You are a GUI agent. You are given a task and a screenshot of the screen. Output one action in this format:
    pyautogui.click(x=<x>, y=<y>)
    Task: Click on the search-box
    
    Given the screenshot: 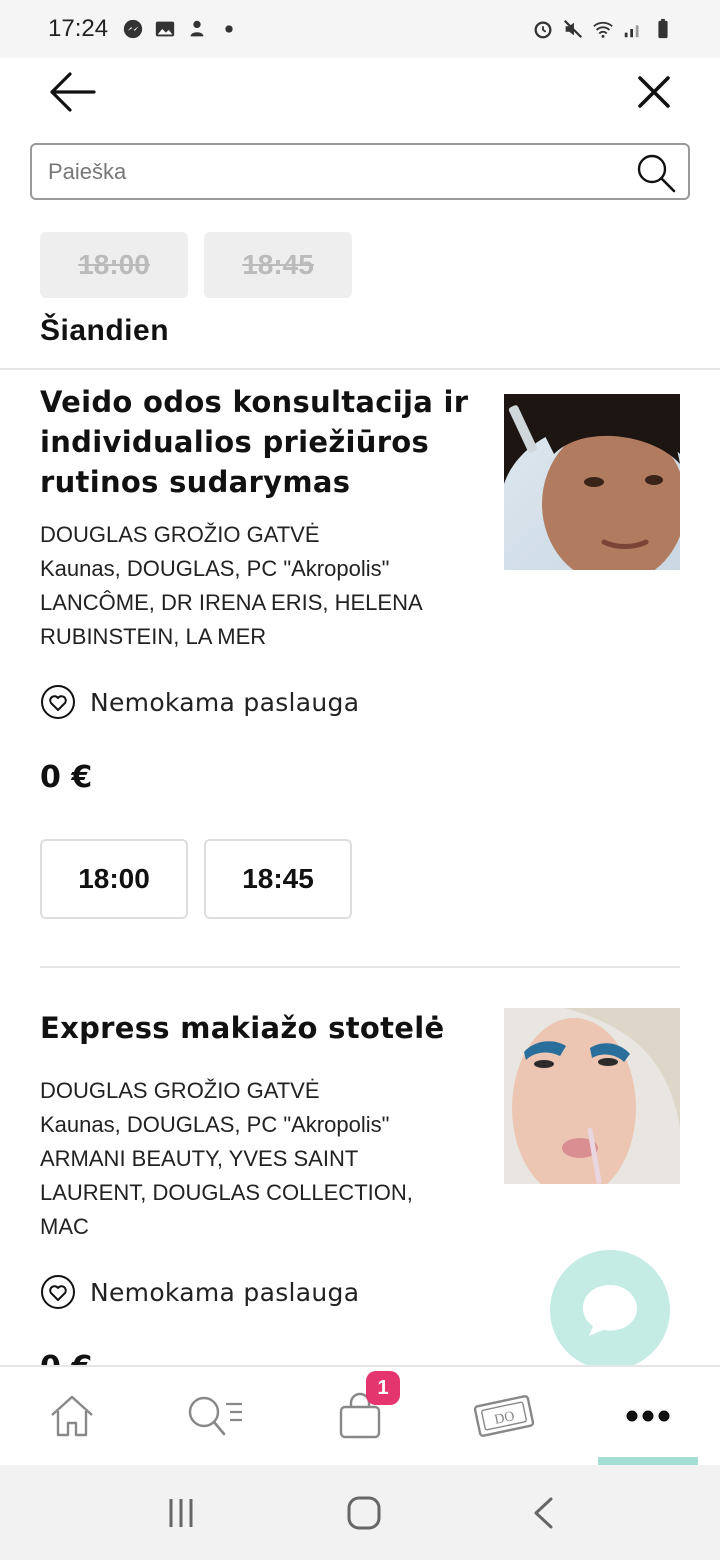 What is the action you would take?
    pyautogui.click(x=360, y=171)
    